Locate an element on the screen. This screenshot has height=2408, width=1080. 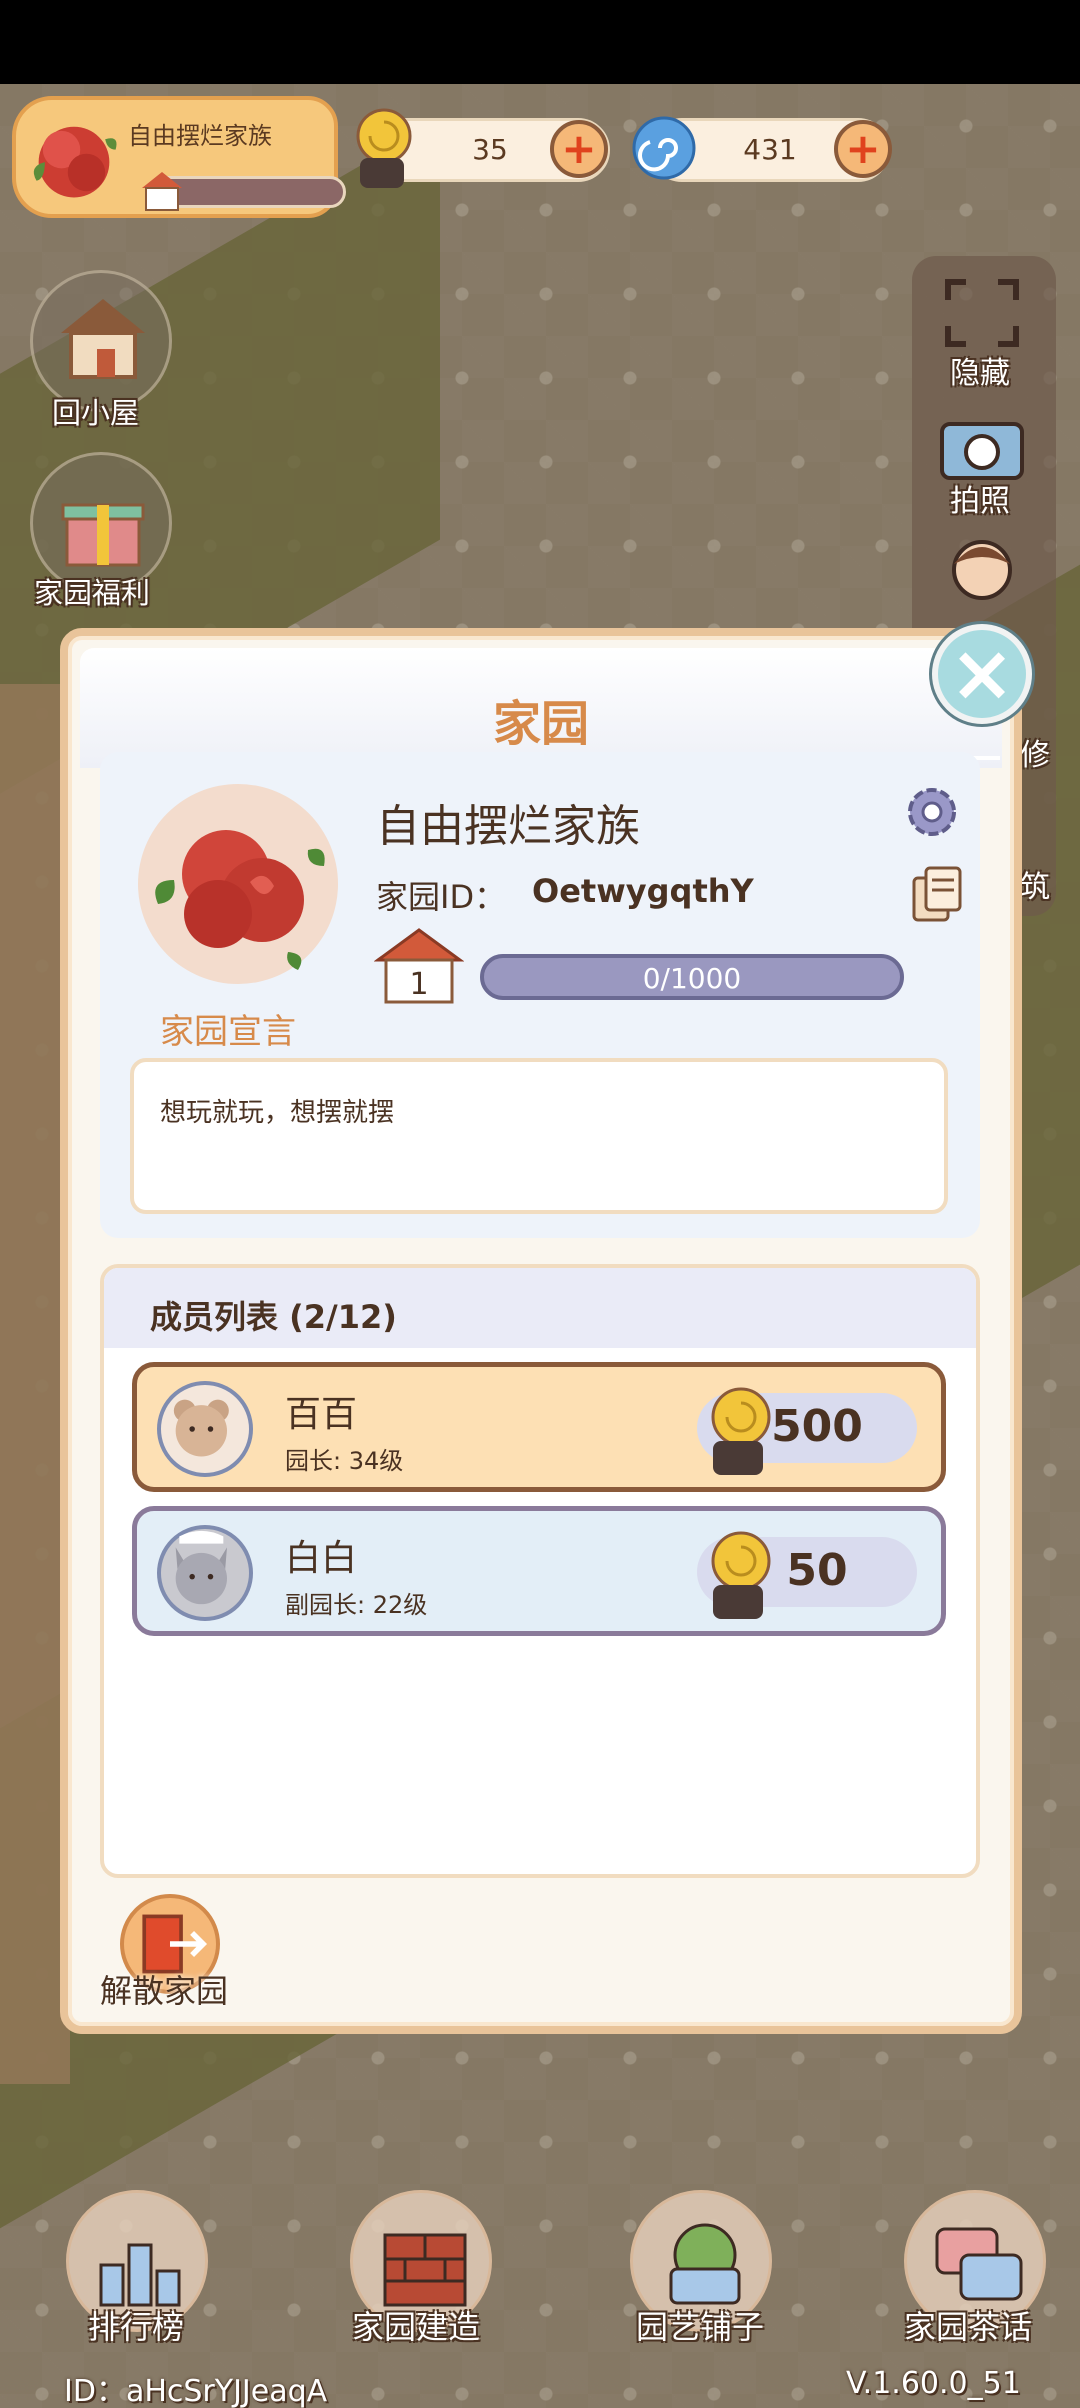
dialog-title: 家园 is located at coordinates (540, 724).